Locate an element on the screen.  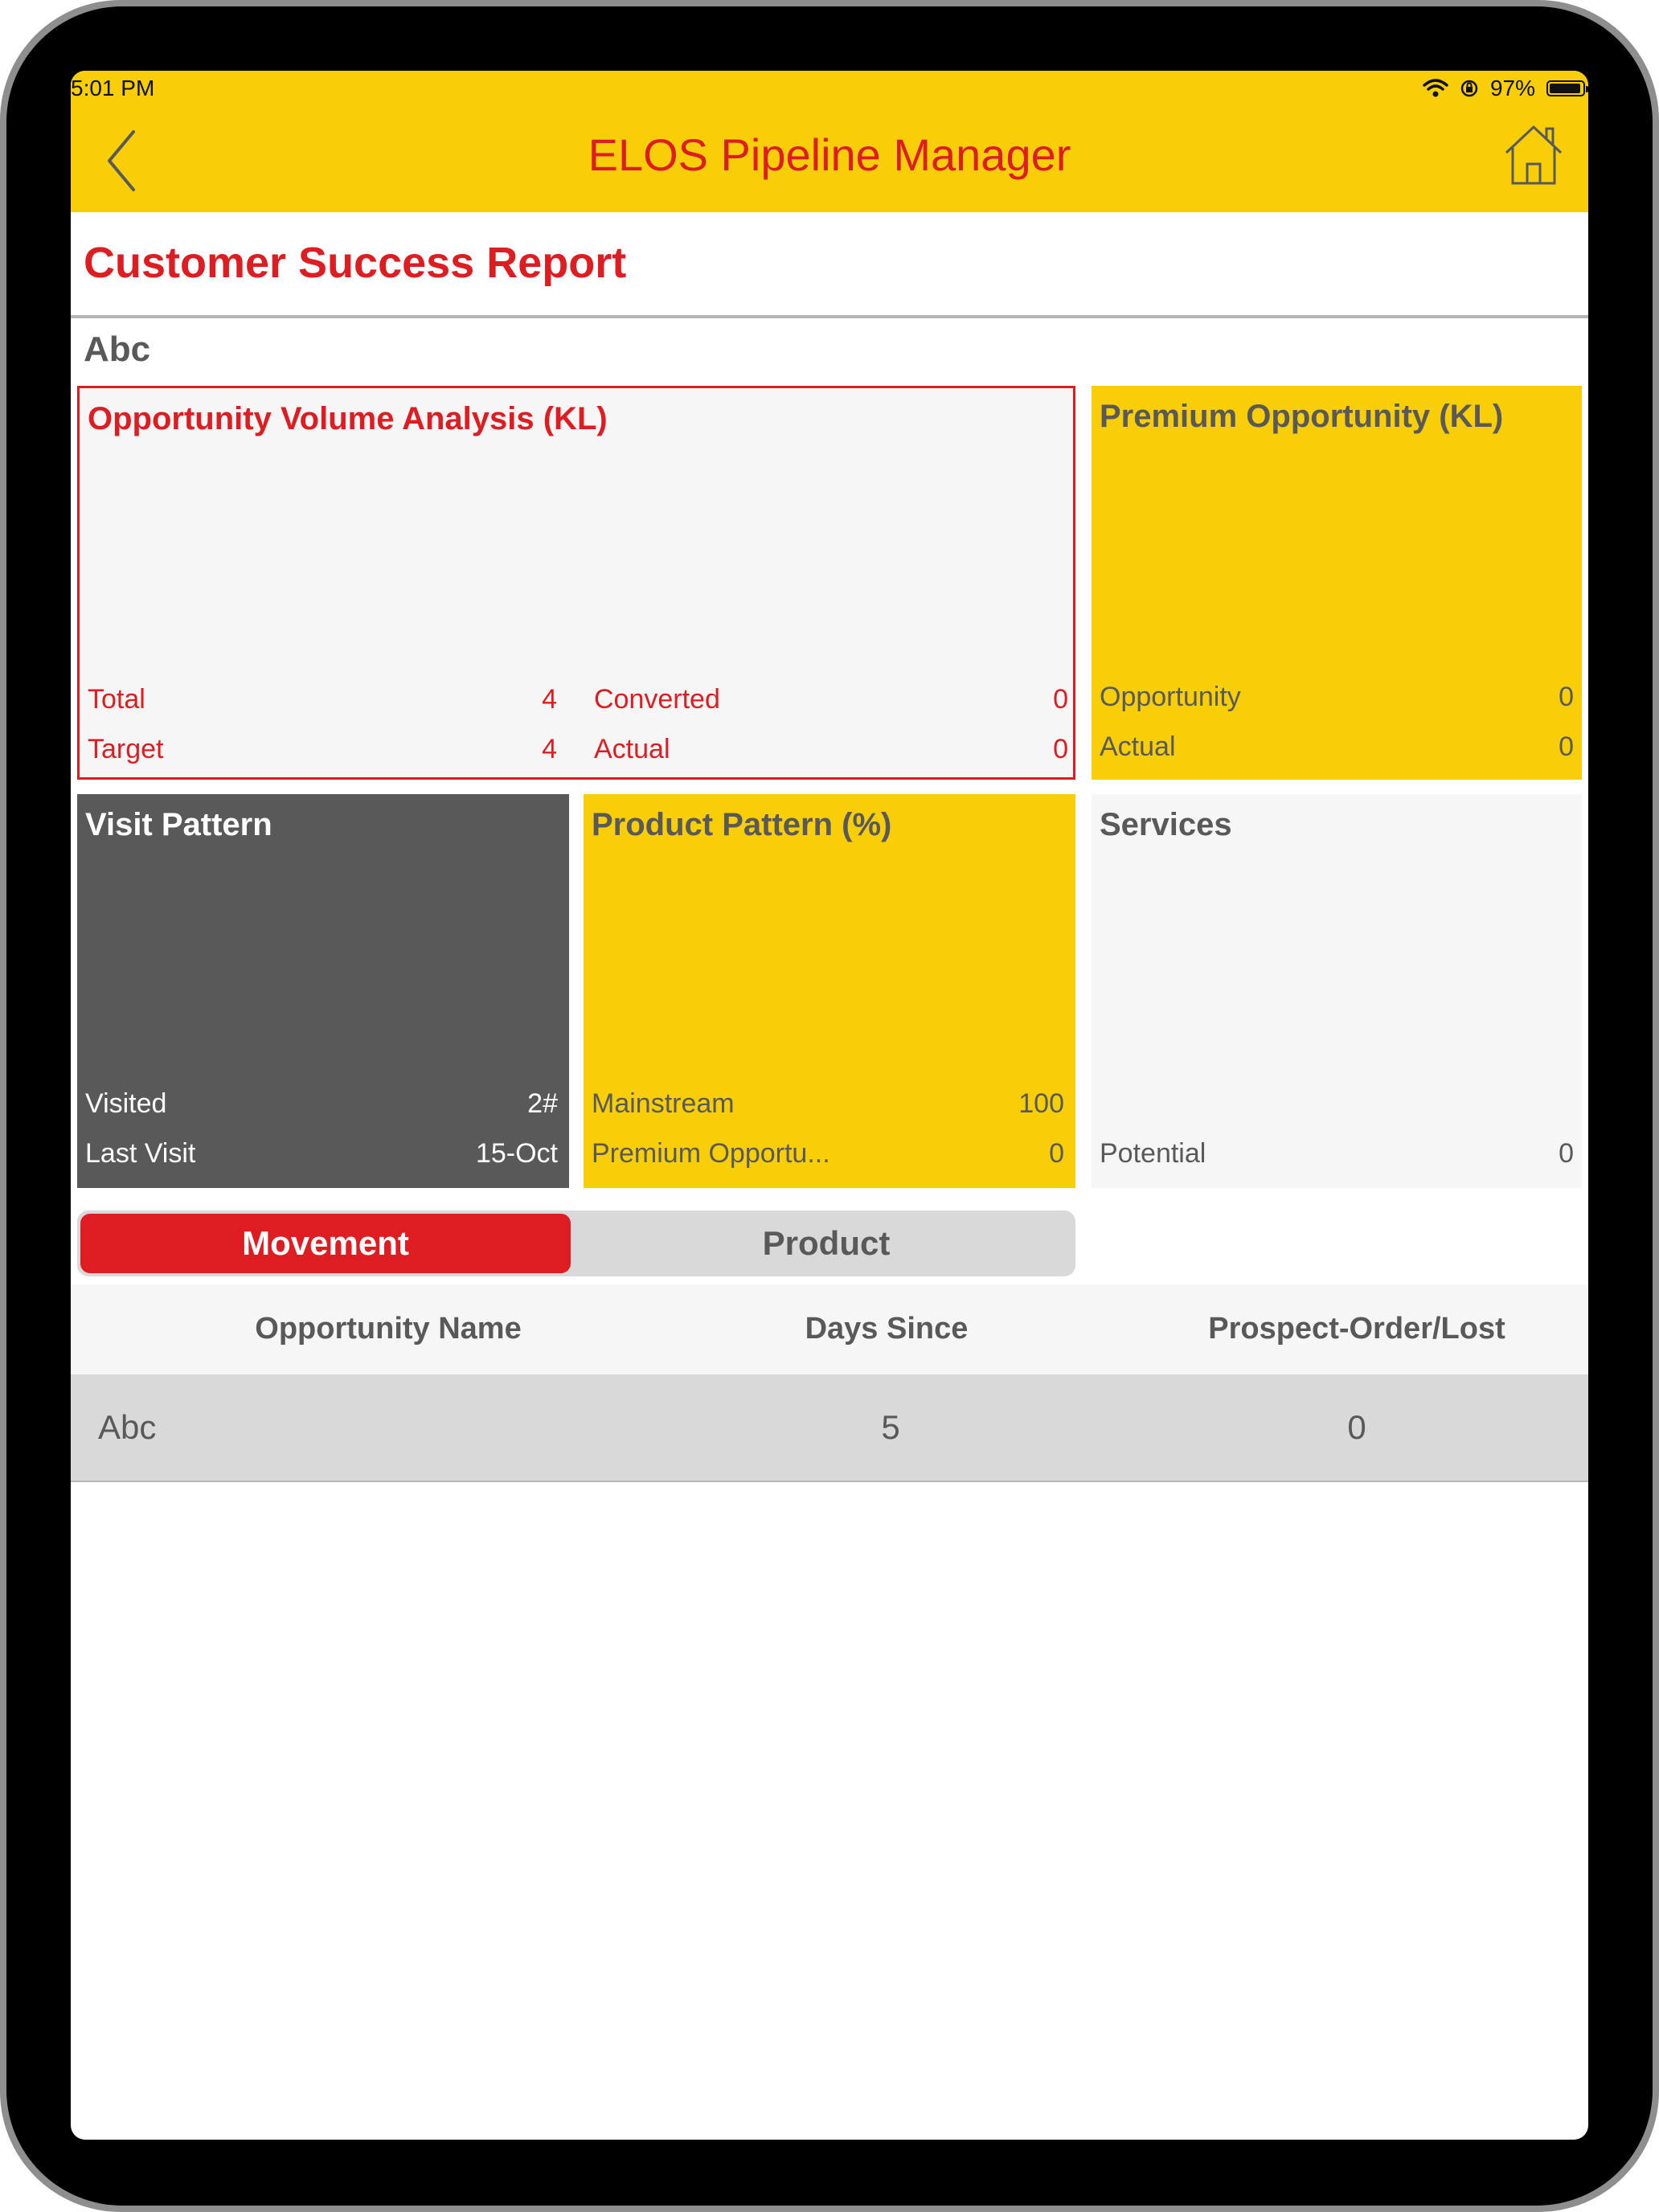
converted-value: 0 is located at coordinates (1060, 699).